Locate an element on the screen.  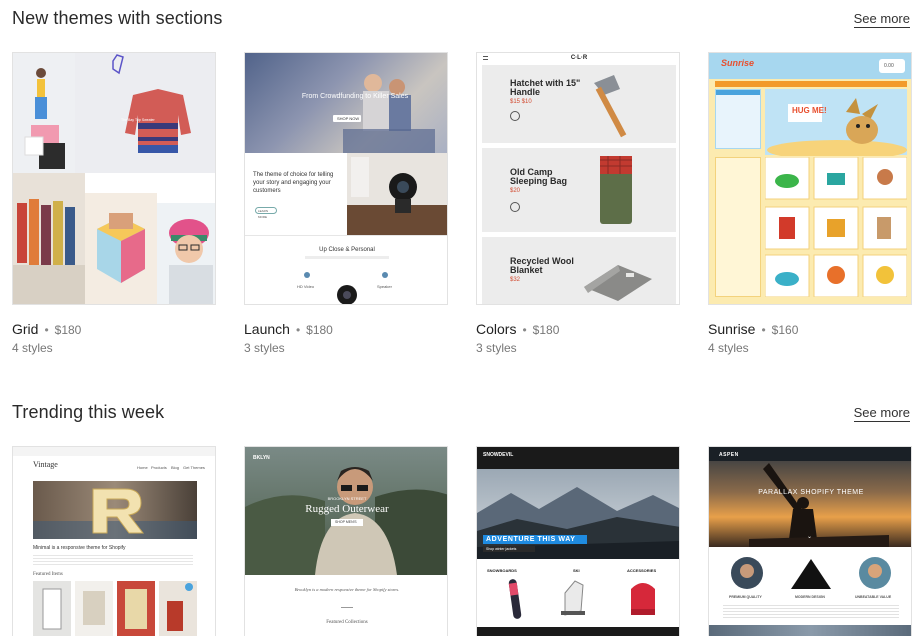
vintage-featured-grid is located at coordinates (115, 608).